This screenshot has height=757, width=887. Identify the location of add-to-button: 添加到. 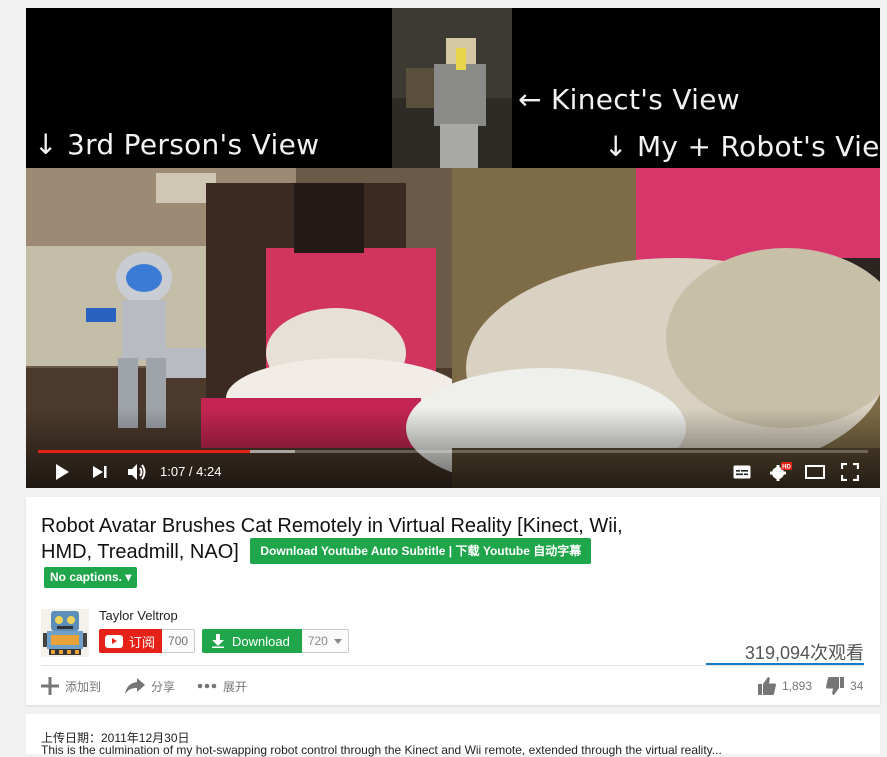
(71, 686).